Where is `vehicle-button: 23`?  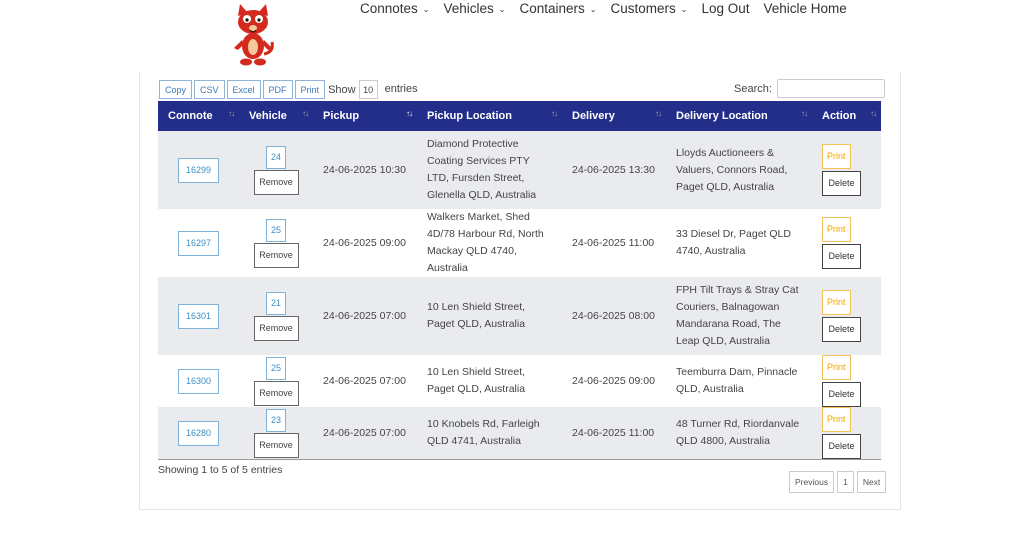
vehicle-button: 23 is located at coordinates (275, 420).